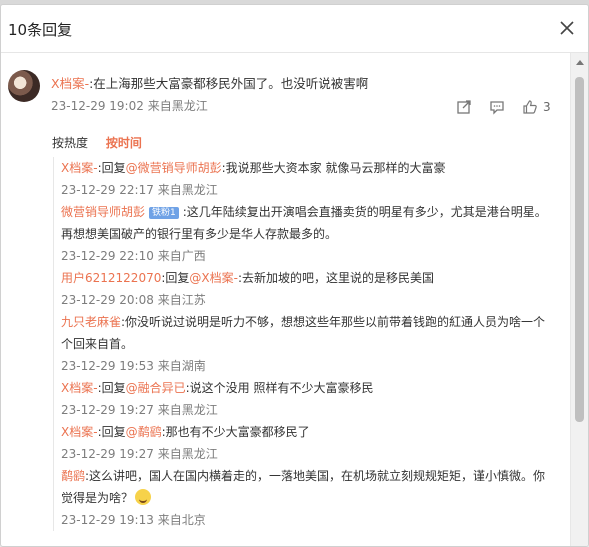 This screenshot has width=589, height=547. What do you see at coordinates (181, 520) in the screenshot?
I see `reply-location: 来自北京` at bounding box center [181, 520].